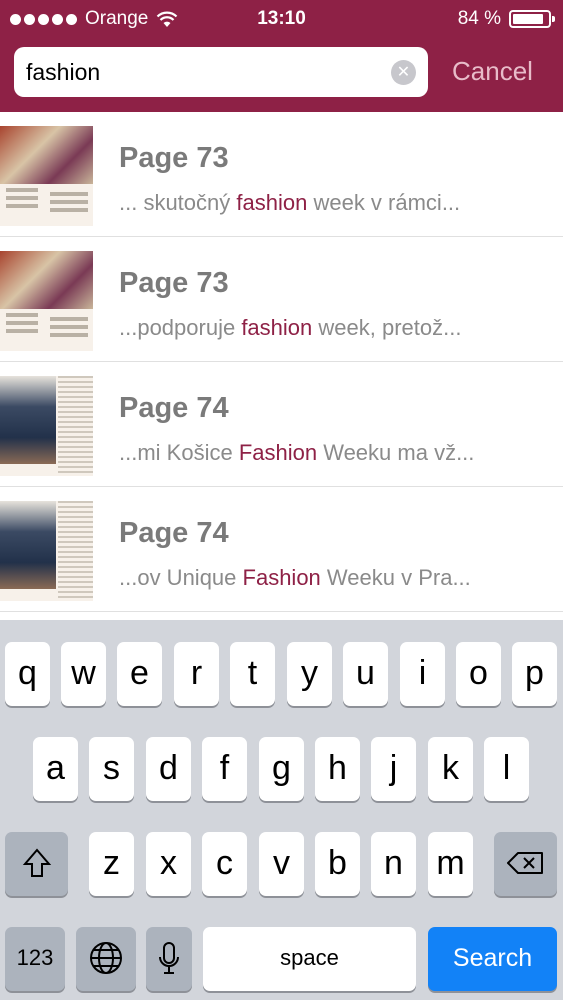  I want to click on space-key: space, so click(309, 959).